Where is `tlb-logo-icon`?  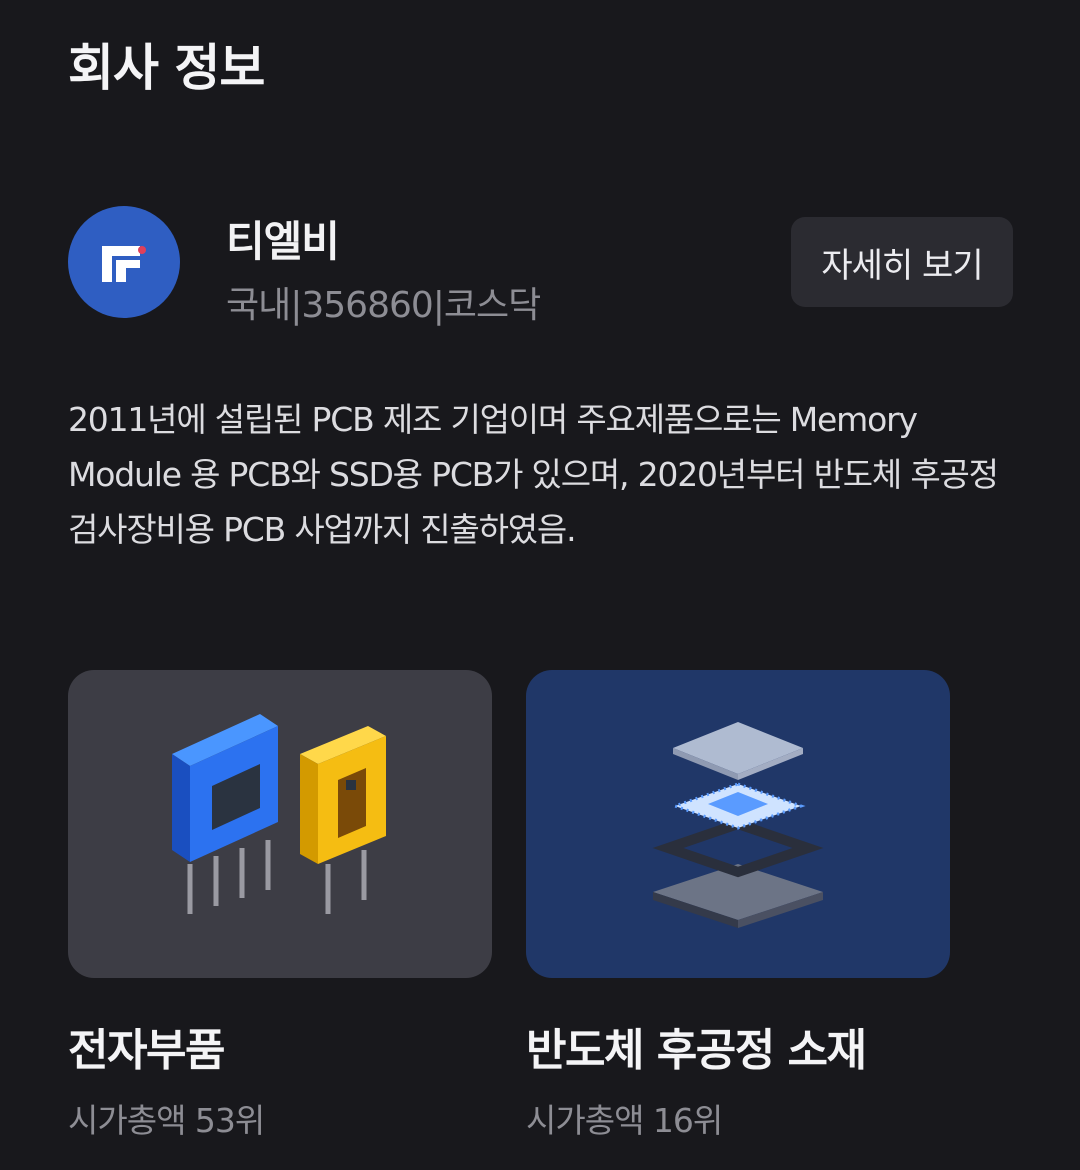
tlb-logo-icon is located at coordinates (124, 262).